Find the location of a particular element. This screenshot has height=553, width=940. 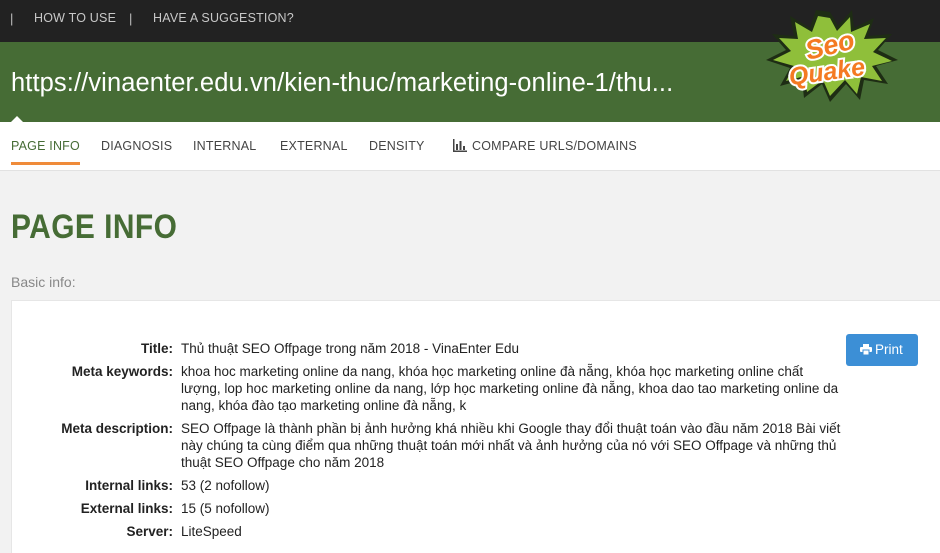

print-button: Print is located at coordinates (882, 350).